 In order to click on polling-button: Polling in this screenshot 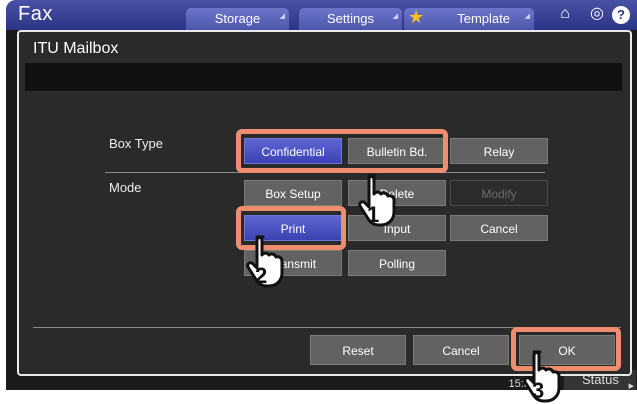, I will do `click(397, 263)`.